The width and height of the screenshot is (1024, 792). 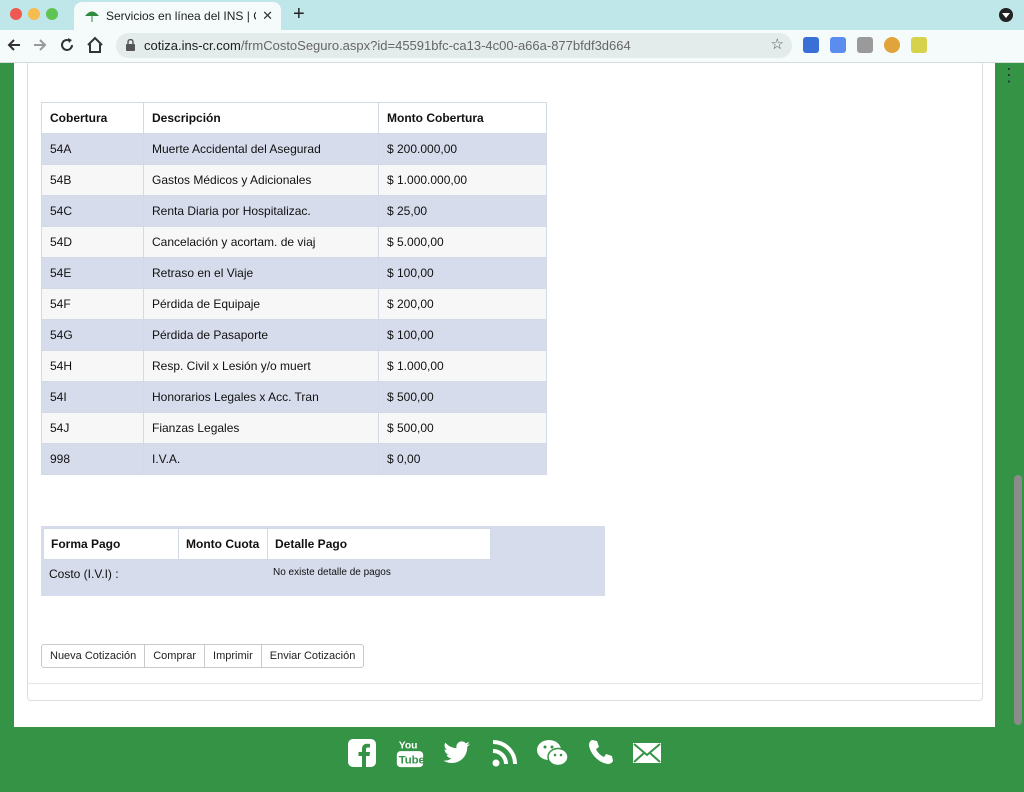 What do you see at coordinates (505, 753) in the screenshot?
I see `rss-icon` at bounding box center [505, 753].